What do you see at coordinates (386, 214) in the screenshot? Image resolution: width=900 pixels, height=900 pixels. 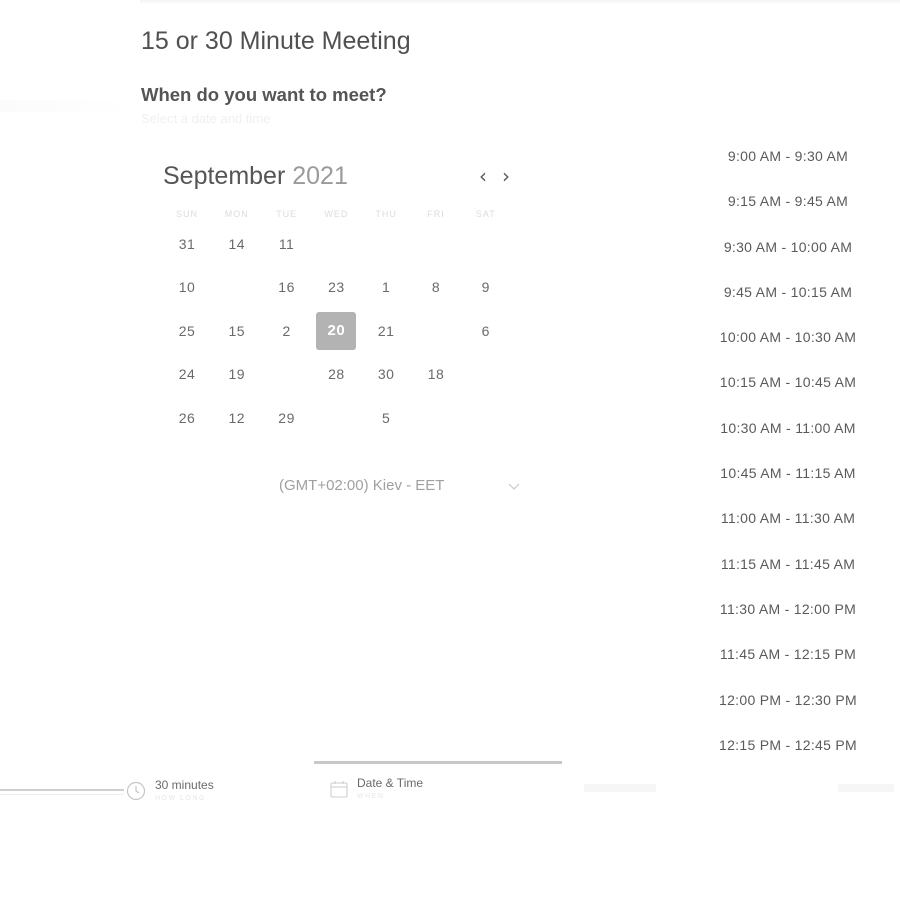 I see `weekday-label: THU` at bounding box center [386, 214].